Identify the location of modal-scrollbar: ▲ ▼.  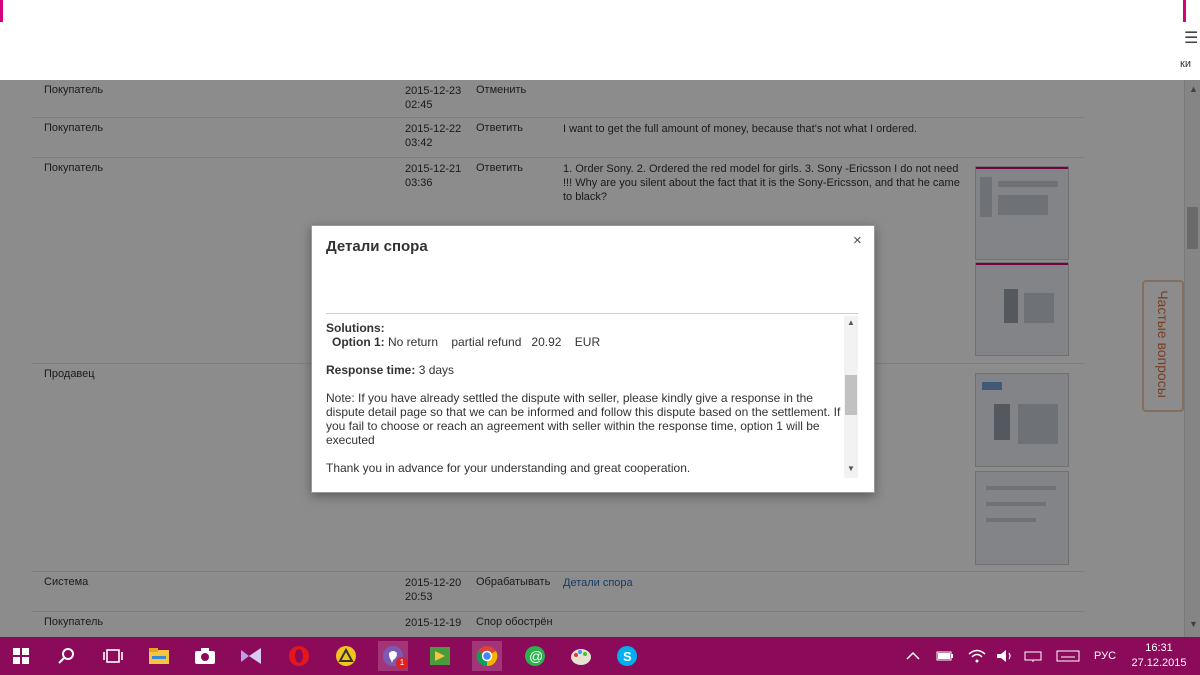
(851, 397).